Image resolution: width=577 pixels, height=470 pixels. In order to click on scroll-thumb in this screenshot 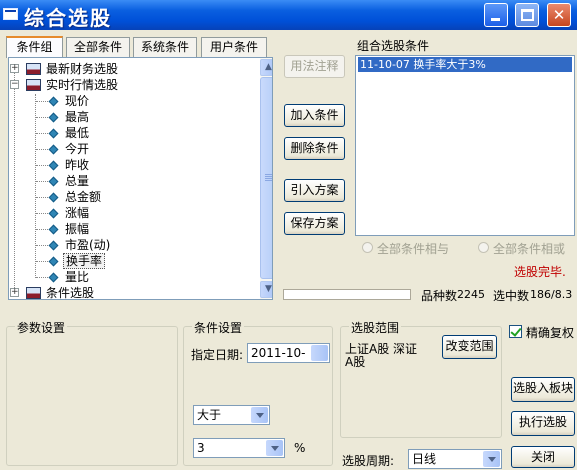, I will do `click(266, 178)`.